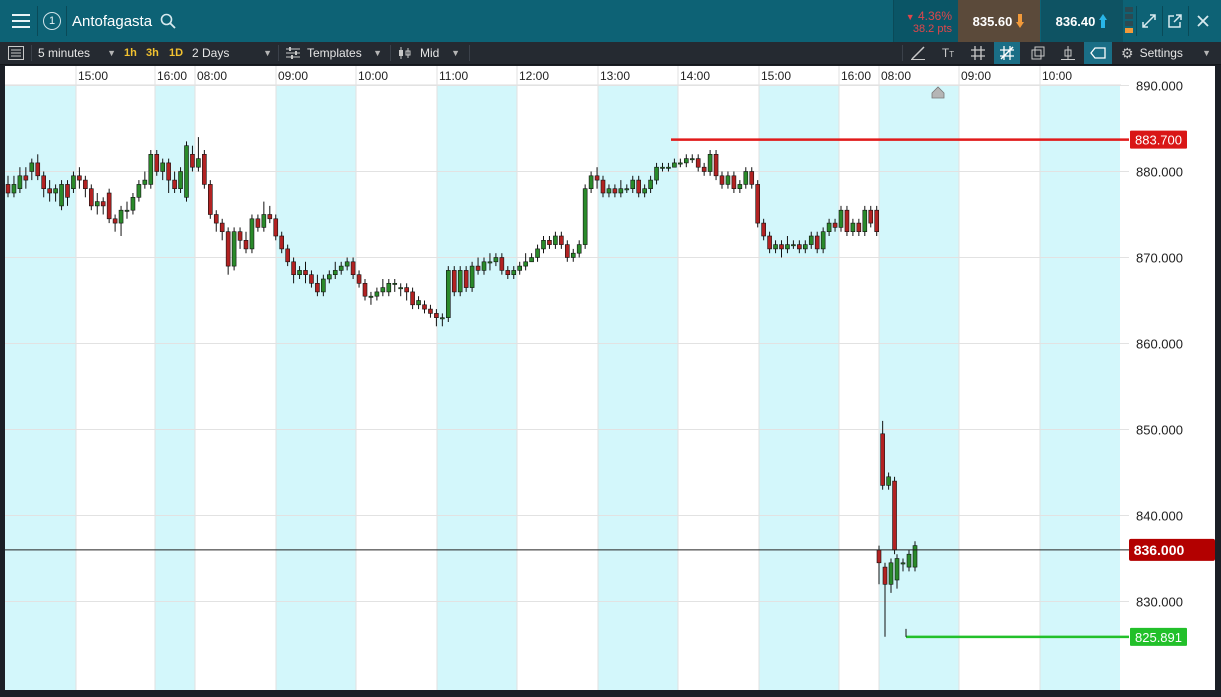 The width and height of the screenshot is (1221, 697). I want to click on buy-price-button: 836.40, so click(1082, 21).